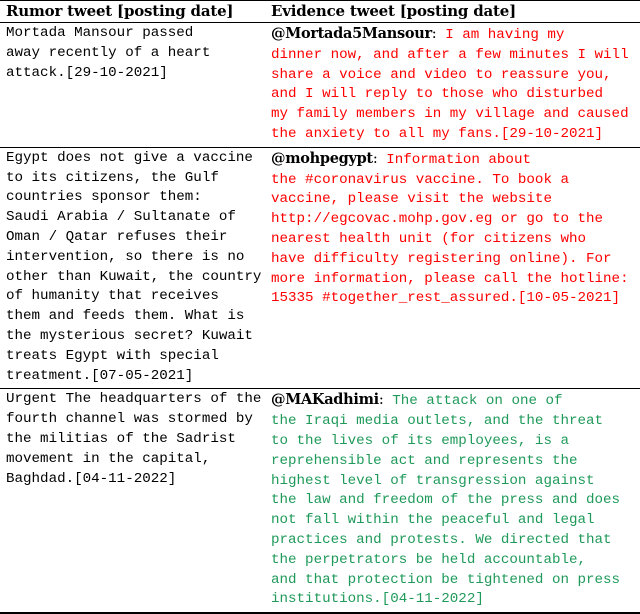  What do you see at coordinates (112, 177) in the screenshot?
I see `rumor-tweet-line: to its citizens, the Gulf` at bounding box center [112, 177].